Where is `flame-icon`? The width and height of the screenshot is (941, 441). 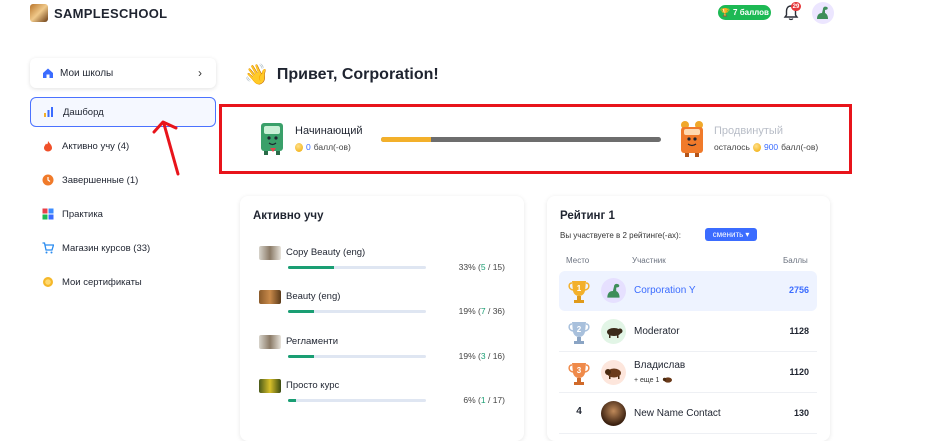 flame-icon is located at coordinates (48, 146).